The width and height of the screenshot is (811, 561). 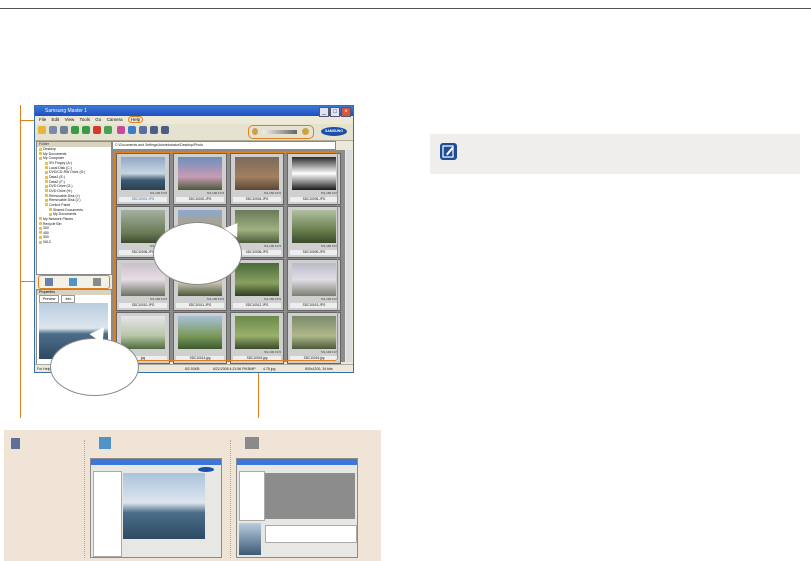 I want to click on folder-label: DVD Drive (H:), so click(x=61, y=190).